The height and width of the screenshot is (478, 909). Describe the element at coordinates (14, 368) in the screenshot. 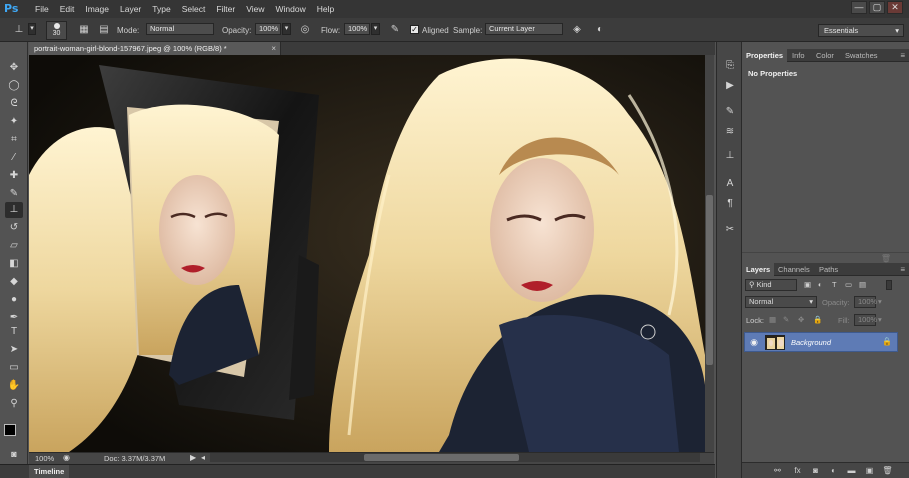

I see `shape-icon: ▭` at that location.